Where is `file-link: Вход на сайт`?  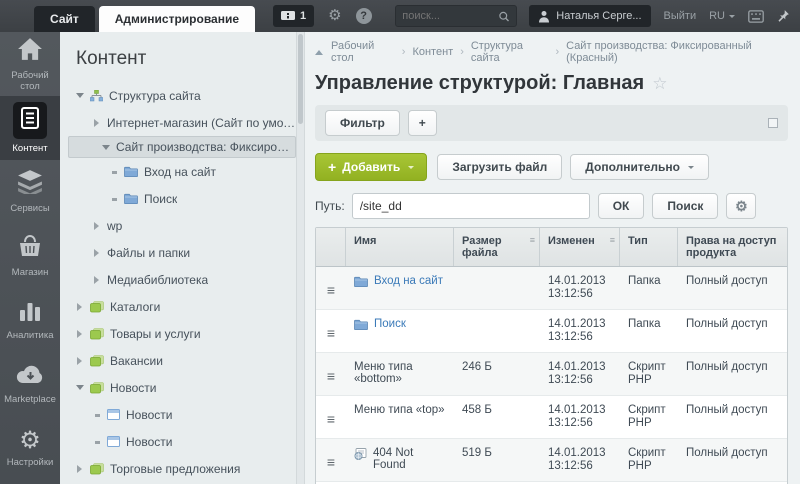 file-link: Вход на сайт is located at coordinates (408, 281).